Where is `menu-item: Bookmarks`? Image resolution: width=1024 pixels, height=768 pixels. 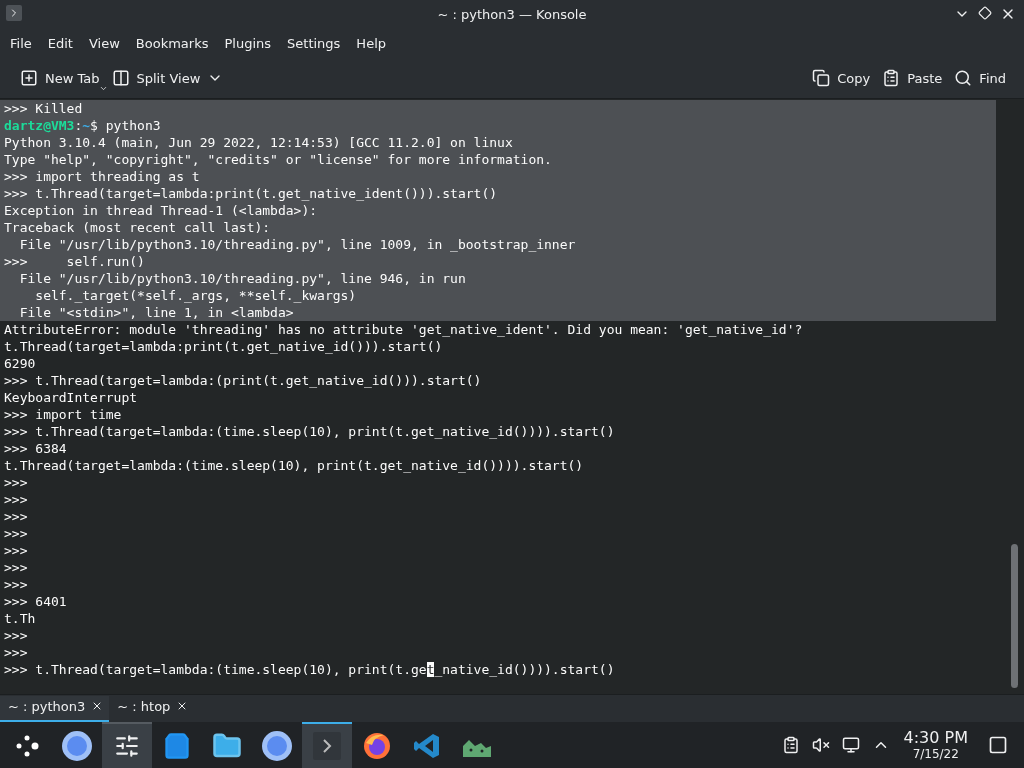
menu-item: Bookmarks is located at coordinates (172, 43).